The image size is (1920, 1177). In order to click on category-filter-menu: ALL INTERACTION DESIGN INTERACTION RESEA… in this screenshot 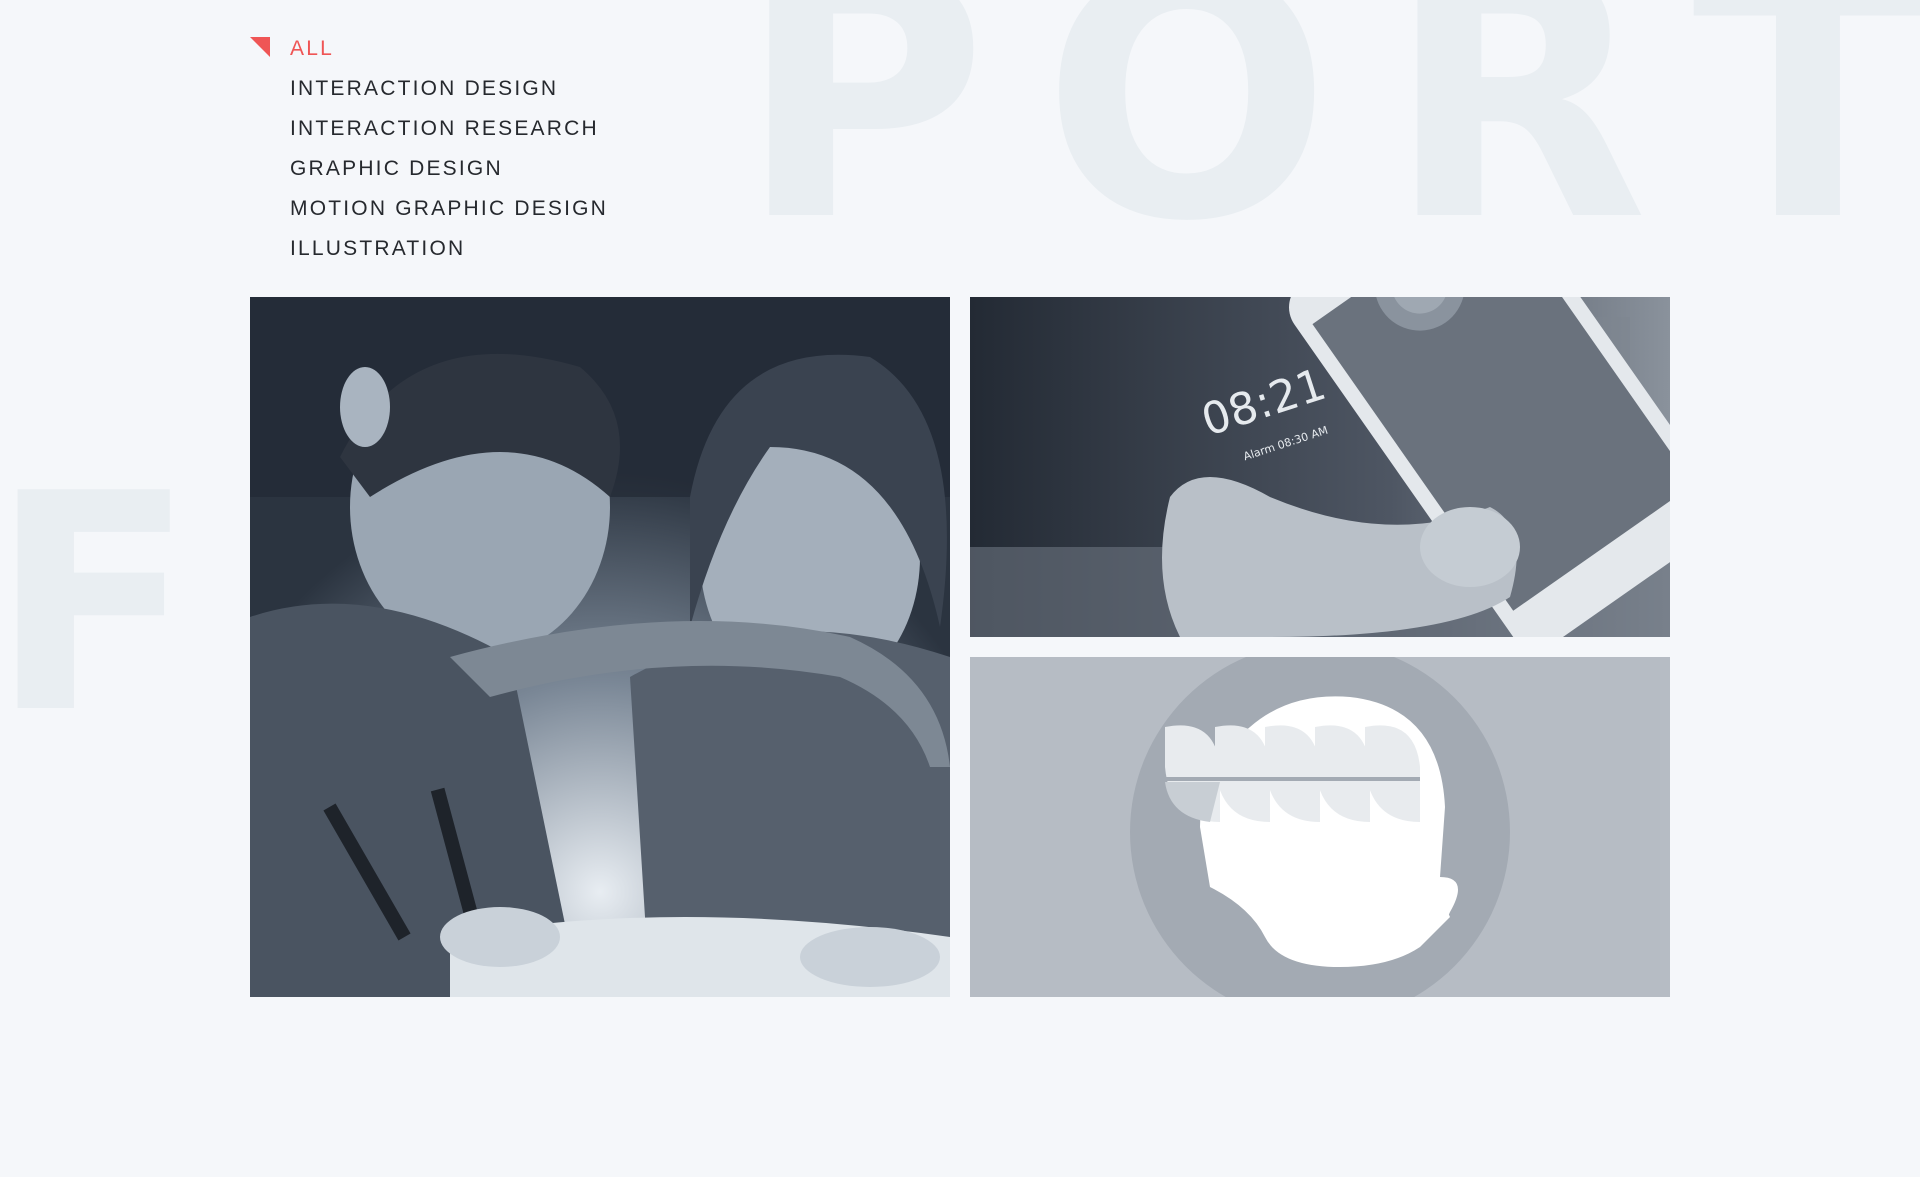, I will do `click(429, 154)`.